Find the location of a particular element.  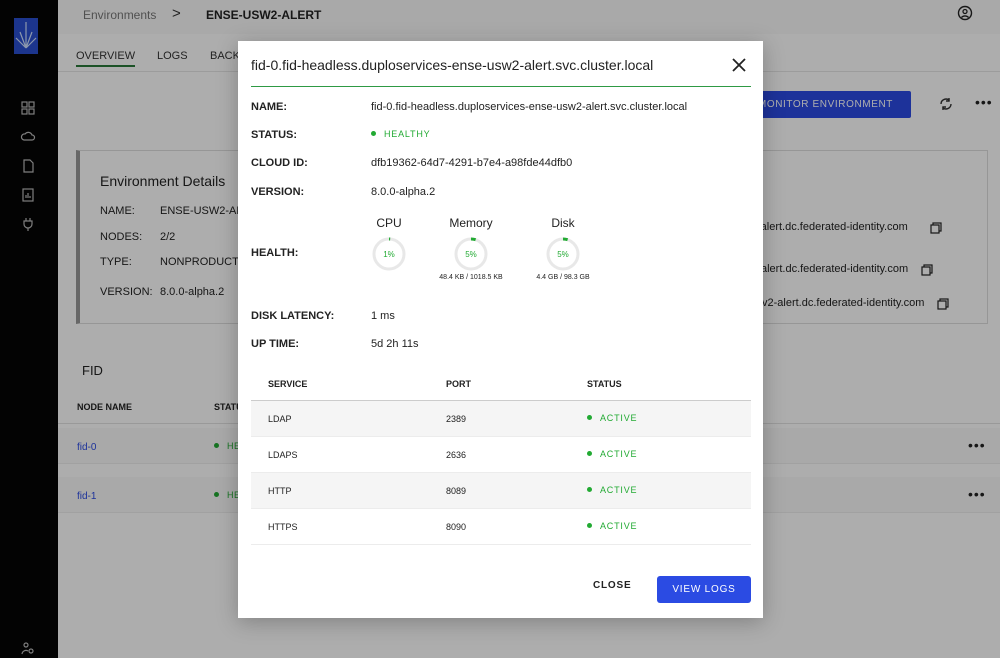

gauge-percent-label: 1% is located at coordinates (389, 254).